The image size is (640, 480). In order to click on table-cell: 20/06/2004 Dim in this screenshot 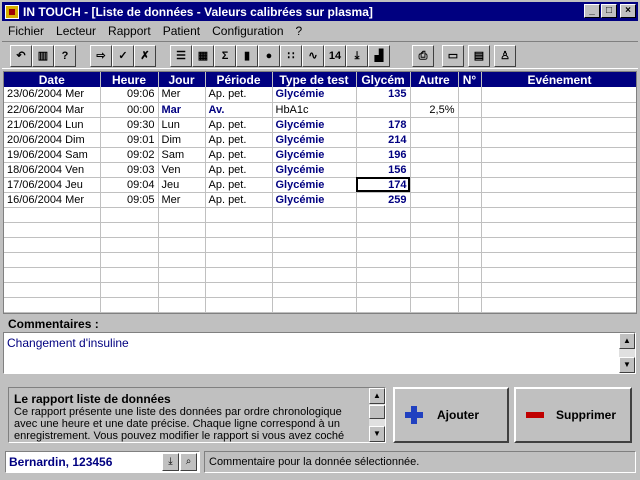, I will do `click(52, 140)`.